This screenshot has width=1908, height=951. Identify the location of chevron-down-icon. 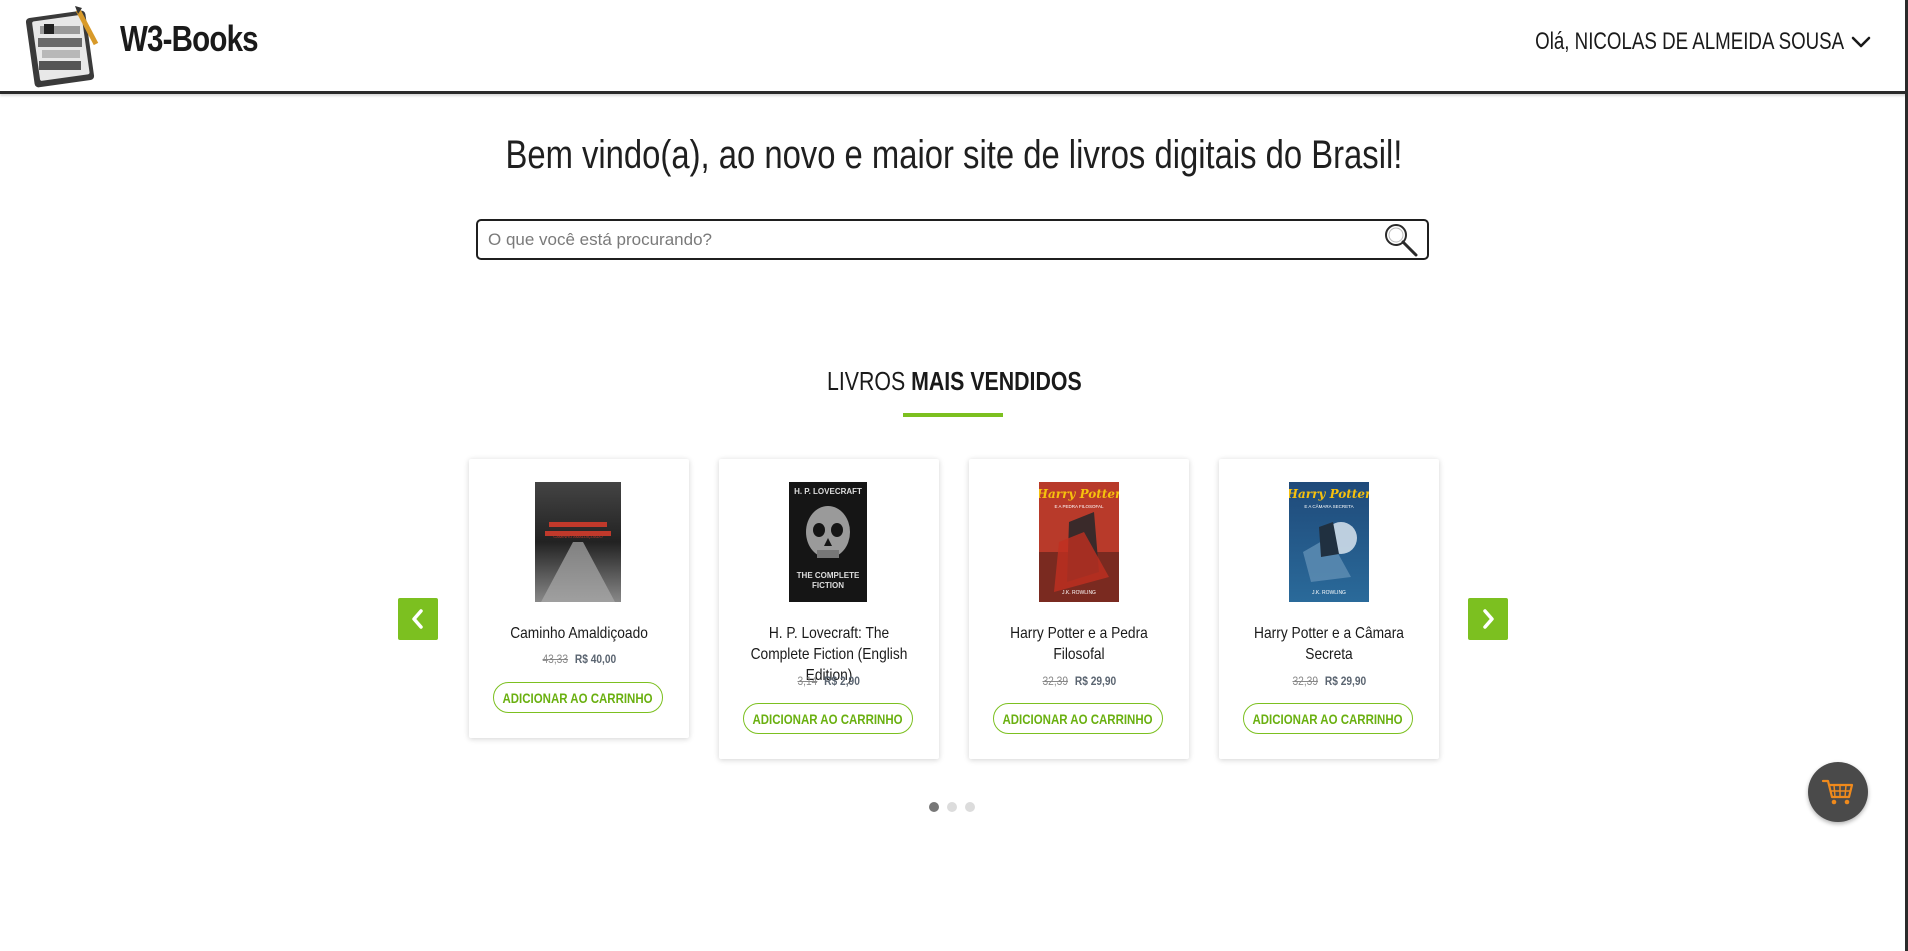
(1861, 42).